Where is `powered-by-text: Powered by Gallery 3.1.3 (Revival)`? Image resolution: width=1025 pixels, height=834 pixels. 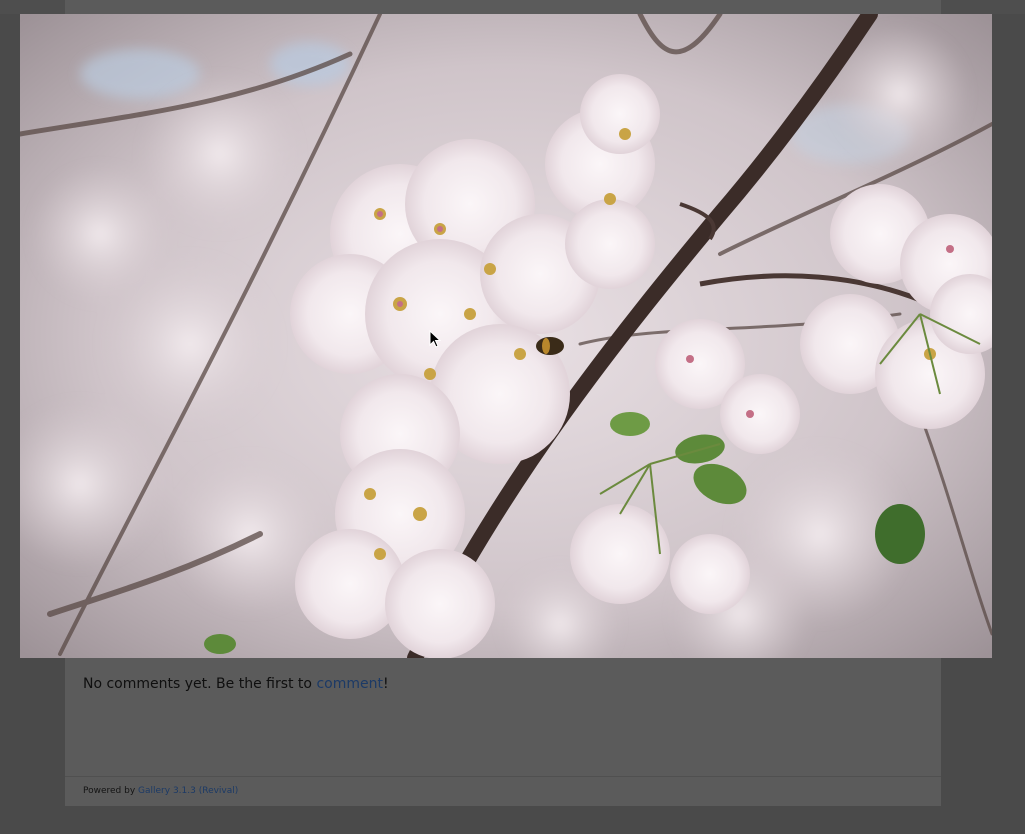 powered-by-text: Powered by Gallery 3.1.3 (Revival) is located at coordinates (160, 791).